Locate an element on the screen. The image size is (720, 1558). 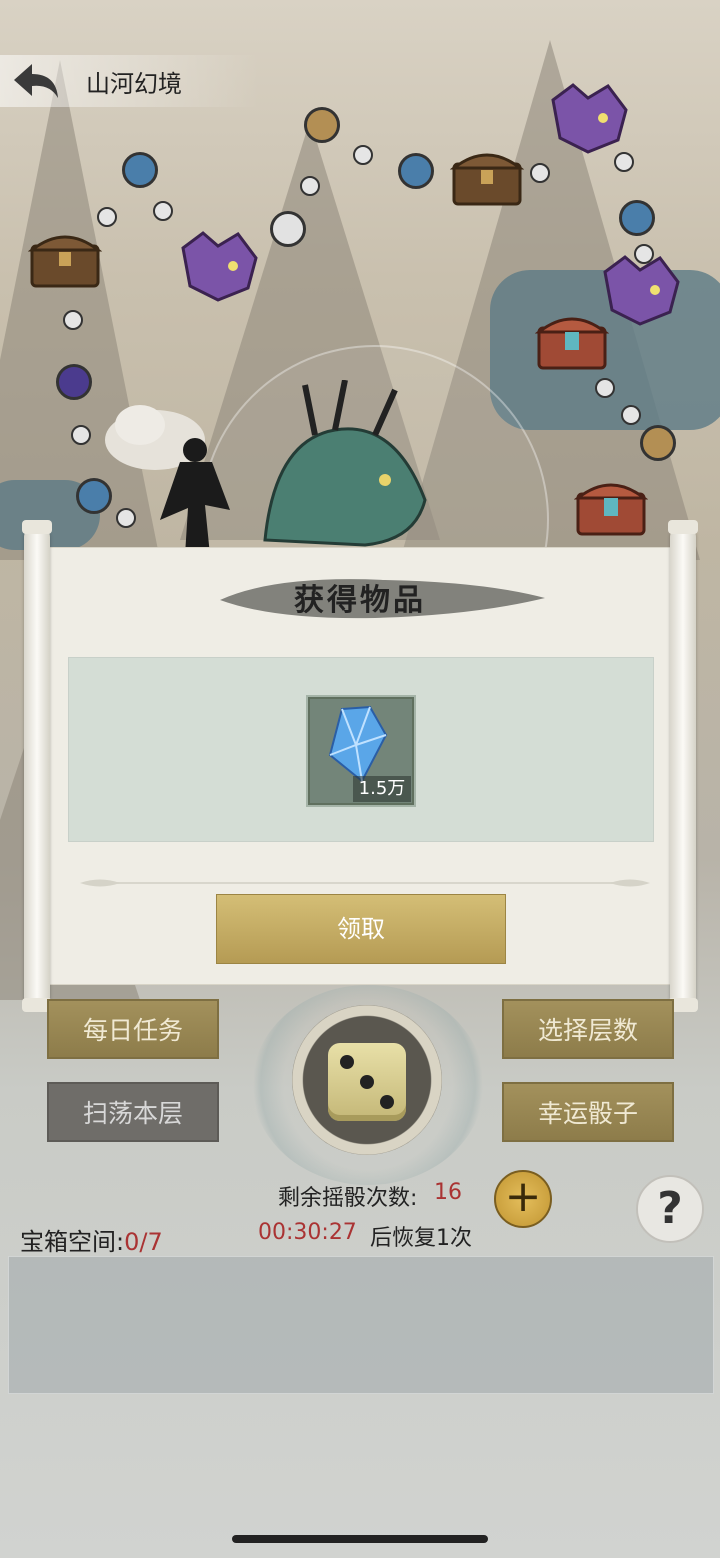
back-arrow-icon is located at coordinates (36, 81).